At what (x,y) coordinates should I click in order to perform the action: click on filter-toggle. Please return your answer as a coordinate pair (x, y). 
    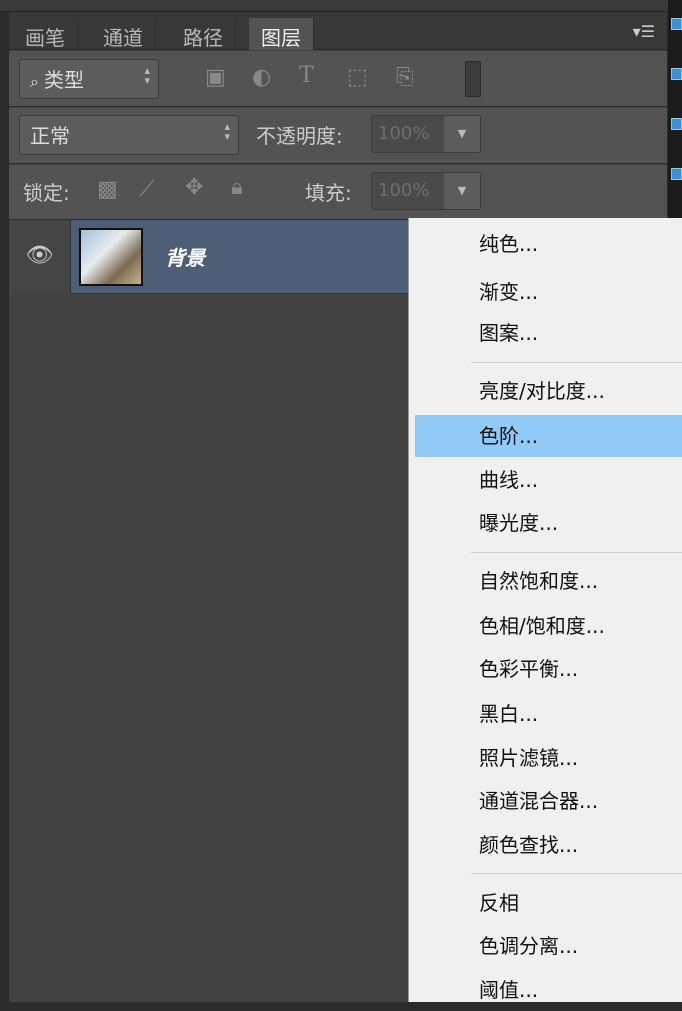
    Looking at the image, I should click on (473, 79).